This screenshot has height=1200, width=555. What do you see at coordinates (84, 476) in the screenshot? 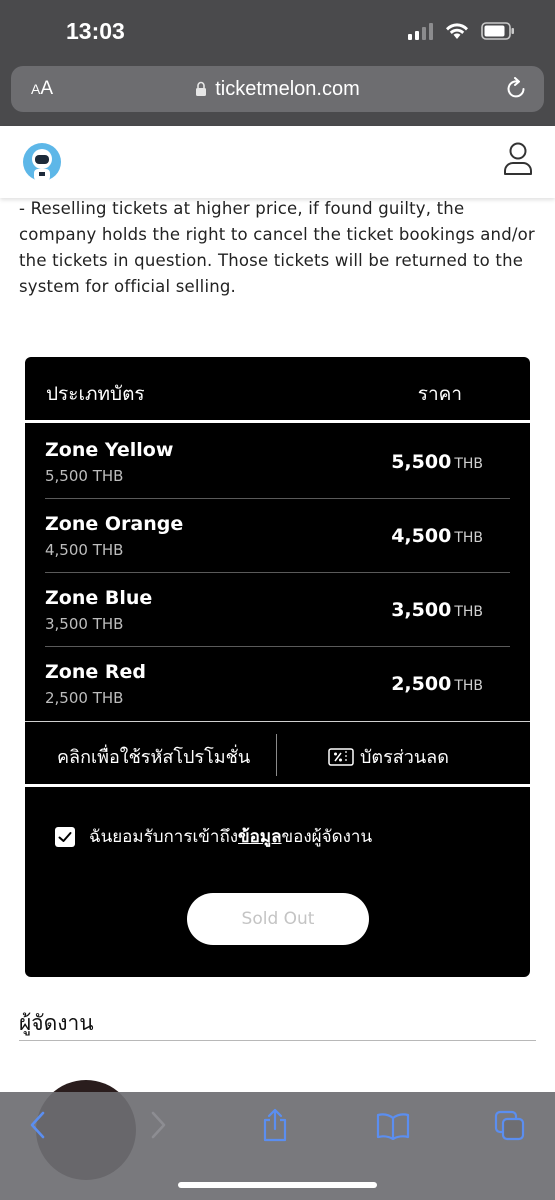
I see `zone-subprice: 5,500 THB` at bounding box center [84, 476].